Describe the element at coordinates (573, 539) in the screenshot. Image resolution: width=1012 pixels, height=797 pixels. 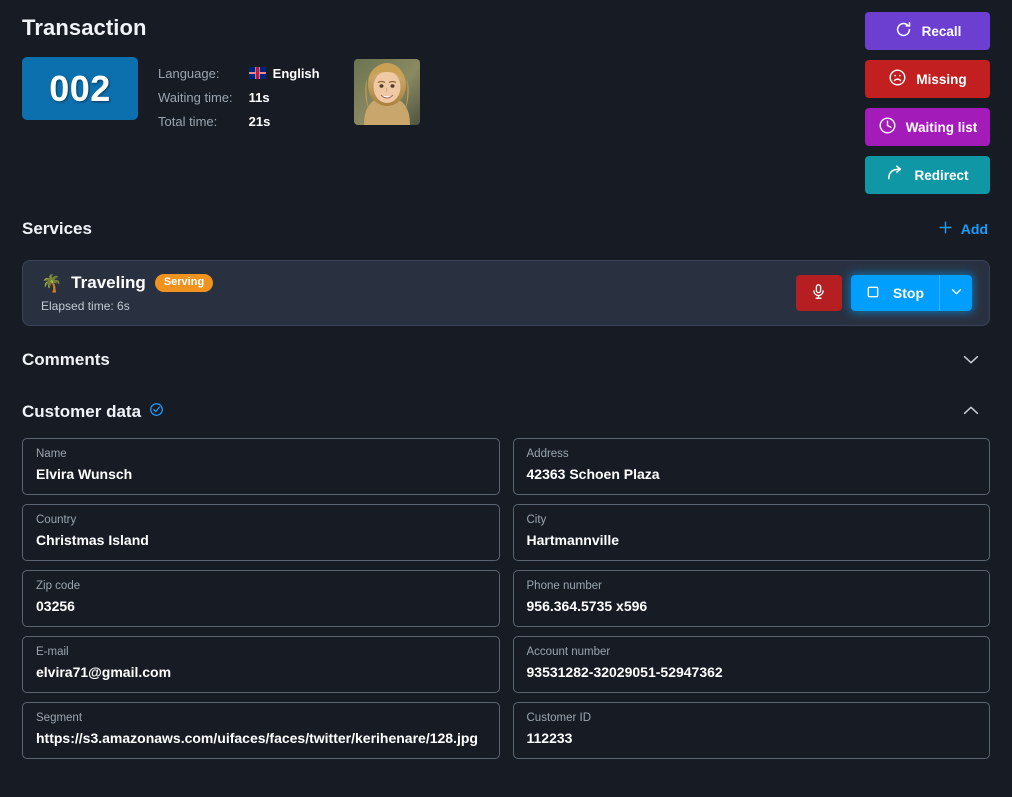
I see `field-value: Hartmannville` at that location.